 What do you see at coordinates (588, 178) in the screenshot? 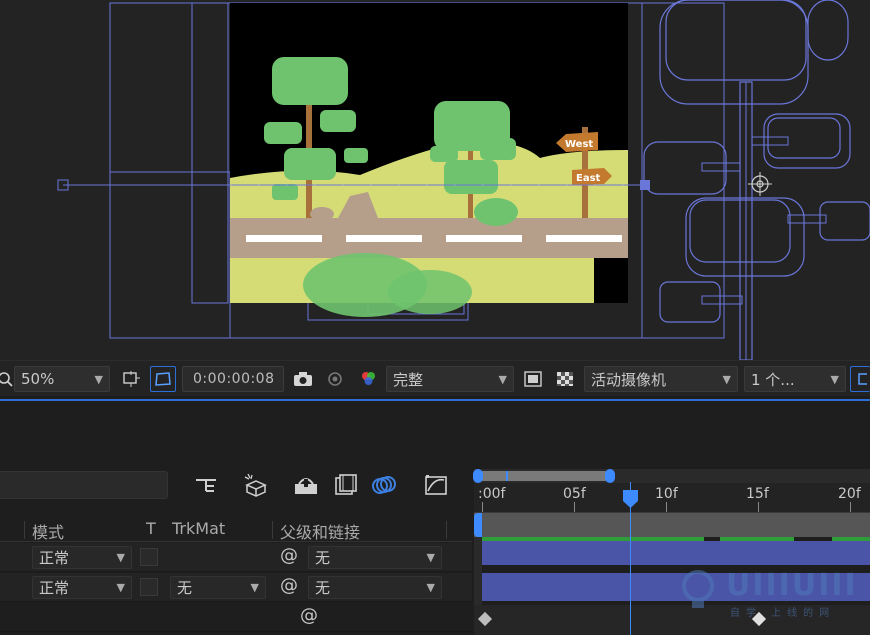
I see `sign-east-label: East` at bounding box center [588, 178].